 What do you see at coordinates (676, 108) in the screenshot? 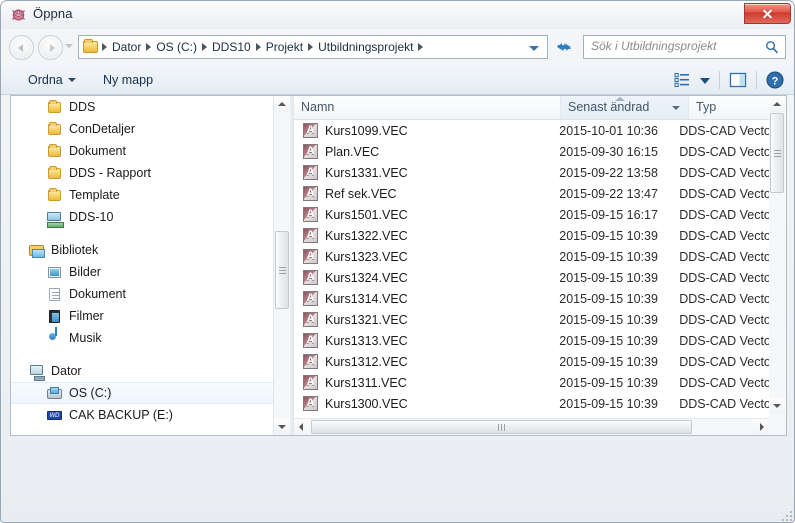
I see `column-filter-dropdown-icon` at bounding box center [676, 108].